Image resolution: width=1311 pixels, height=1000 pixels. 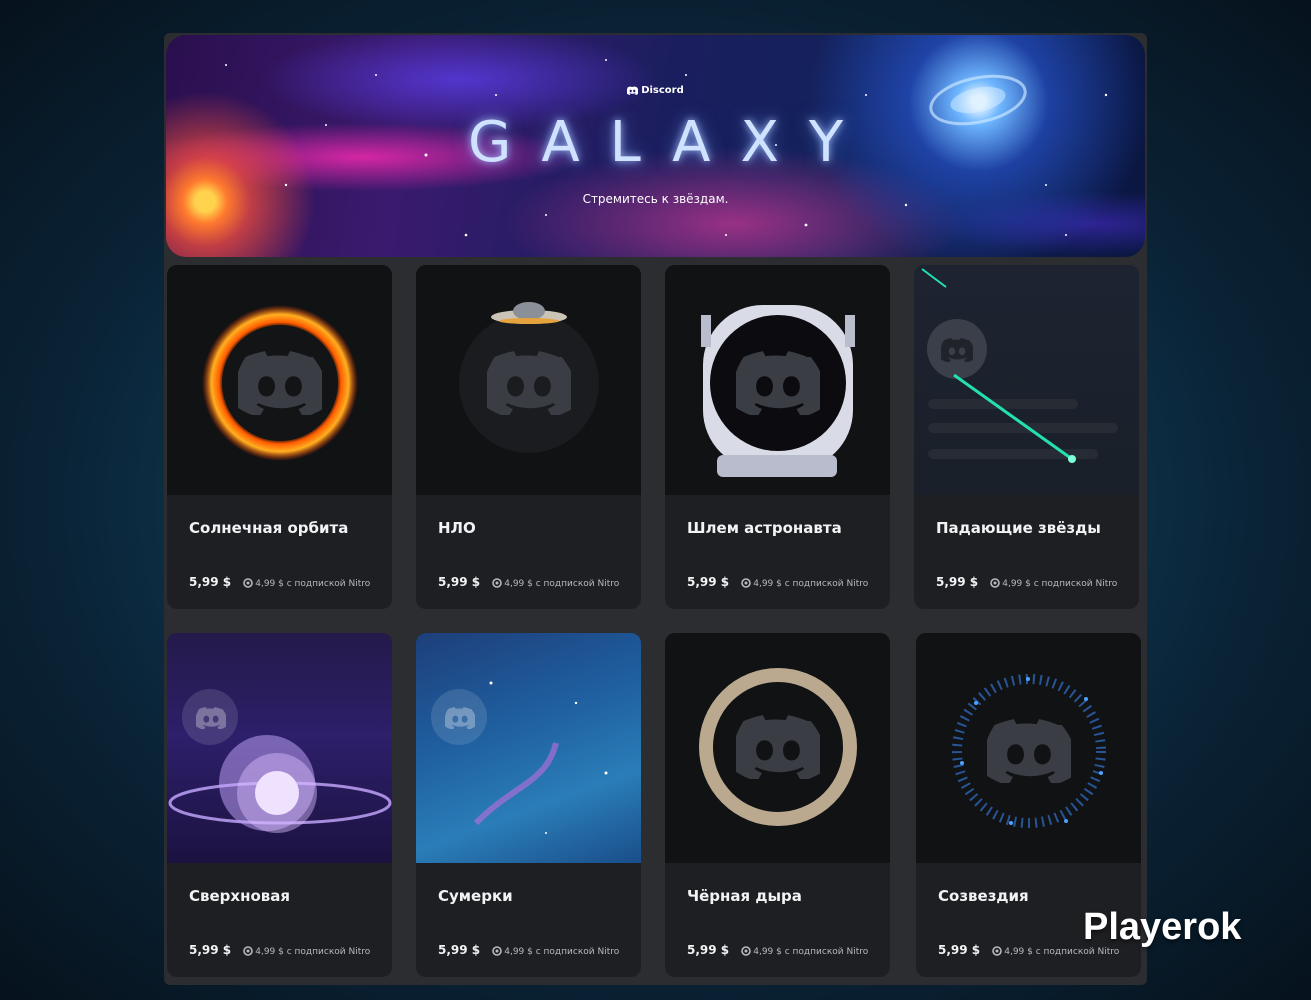 I want to click on playerok-watermark: Playerok, so click(x=1162, y=927).